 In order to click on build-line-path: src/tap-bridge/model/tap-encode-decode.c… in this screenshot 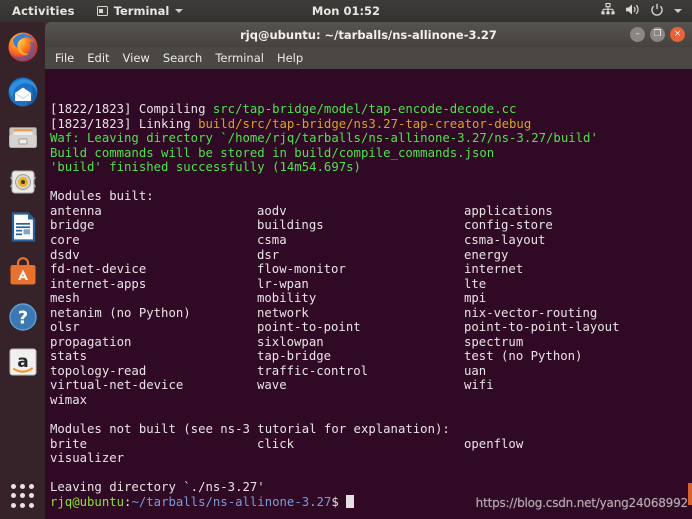, I will do `click(364, 109)`.